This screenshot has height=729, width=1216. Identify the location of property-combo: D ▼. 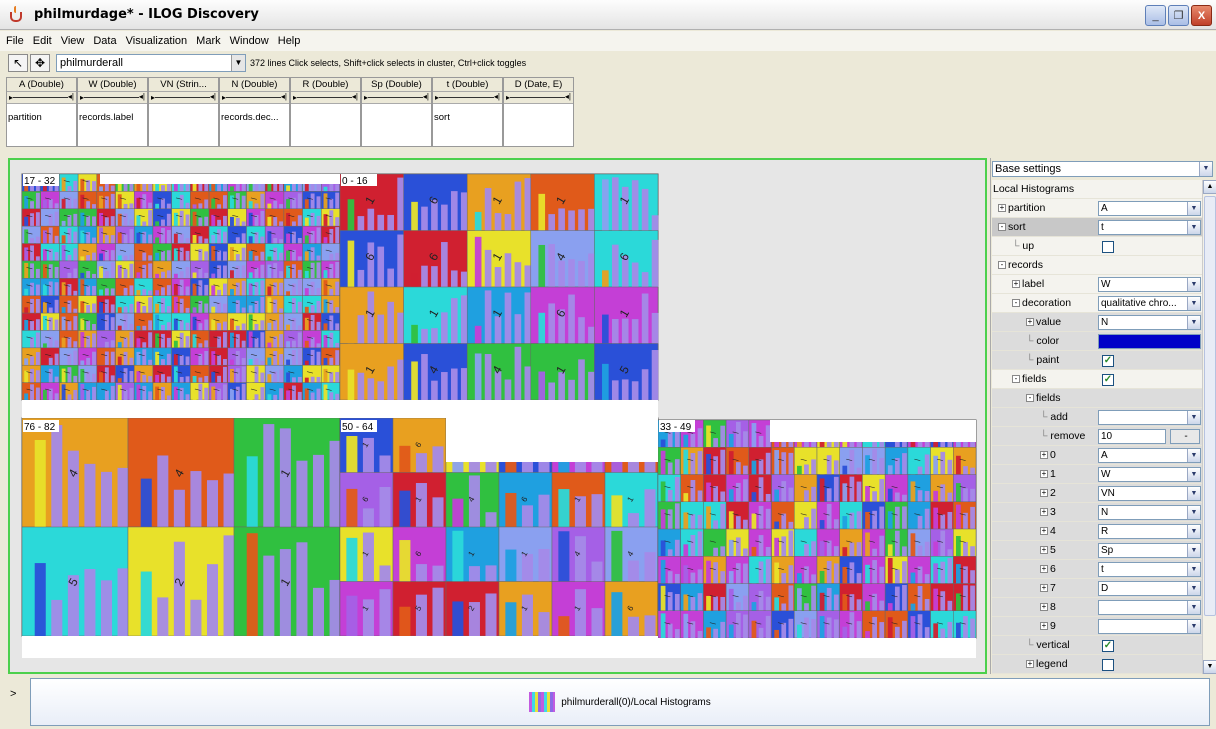
(1149, 588).